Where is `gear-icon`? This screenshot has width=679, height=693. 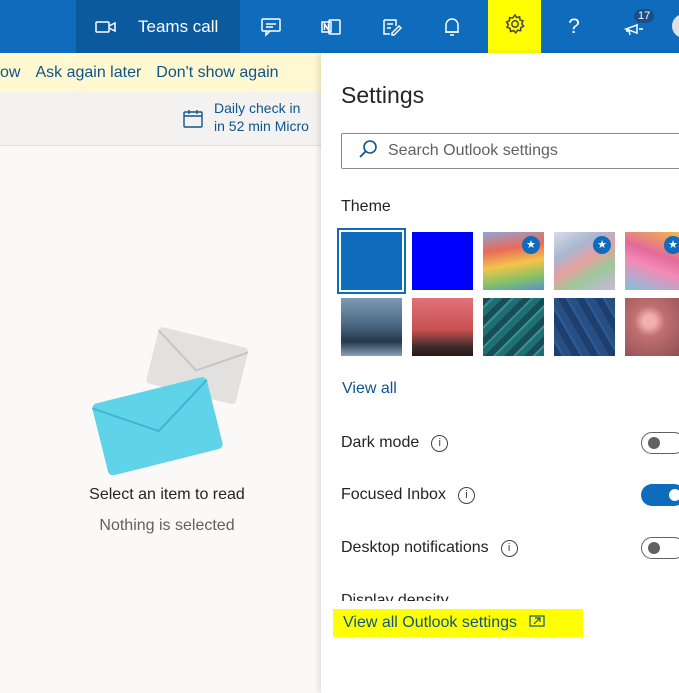 gear-icon is located at coordinates (515, 26).